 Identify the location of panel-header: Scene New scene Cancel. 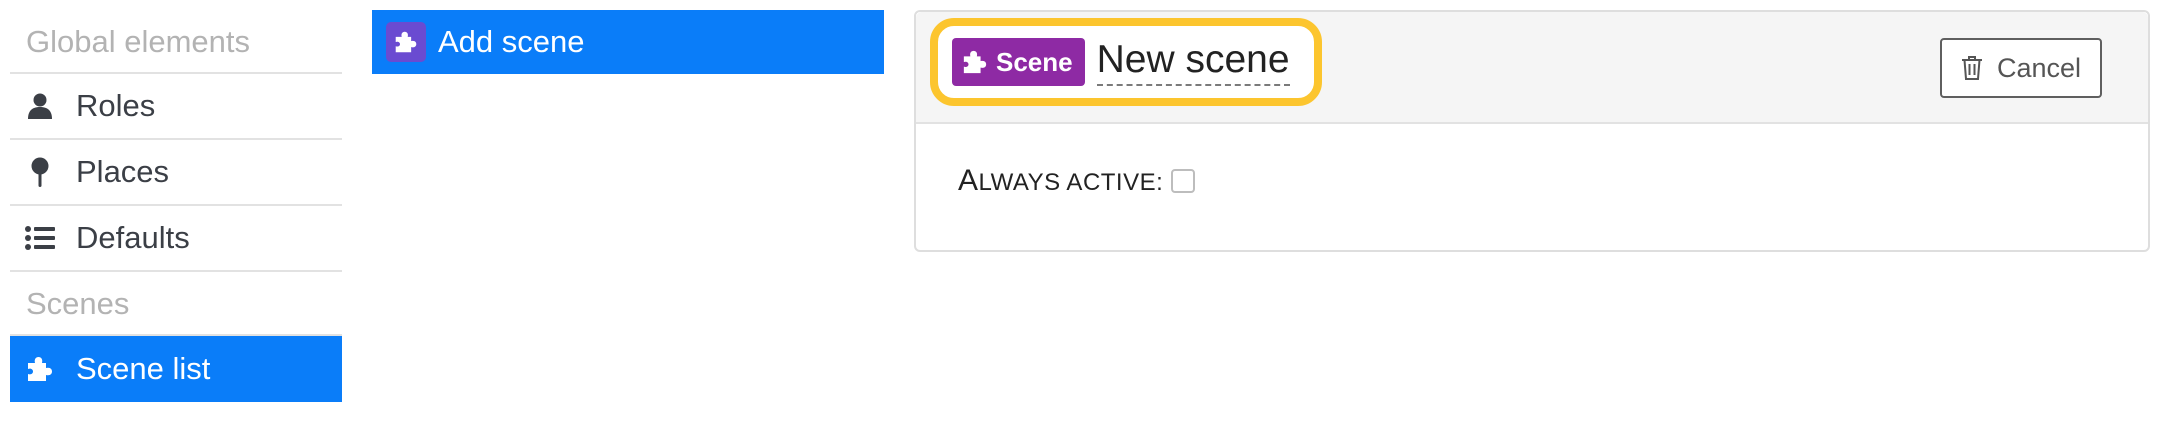
(1532, 68).